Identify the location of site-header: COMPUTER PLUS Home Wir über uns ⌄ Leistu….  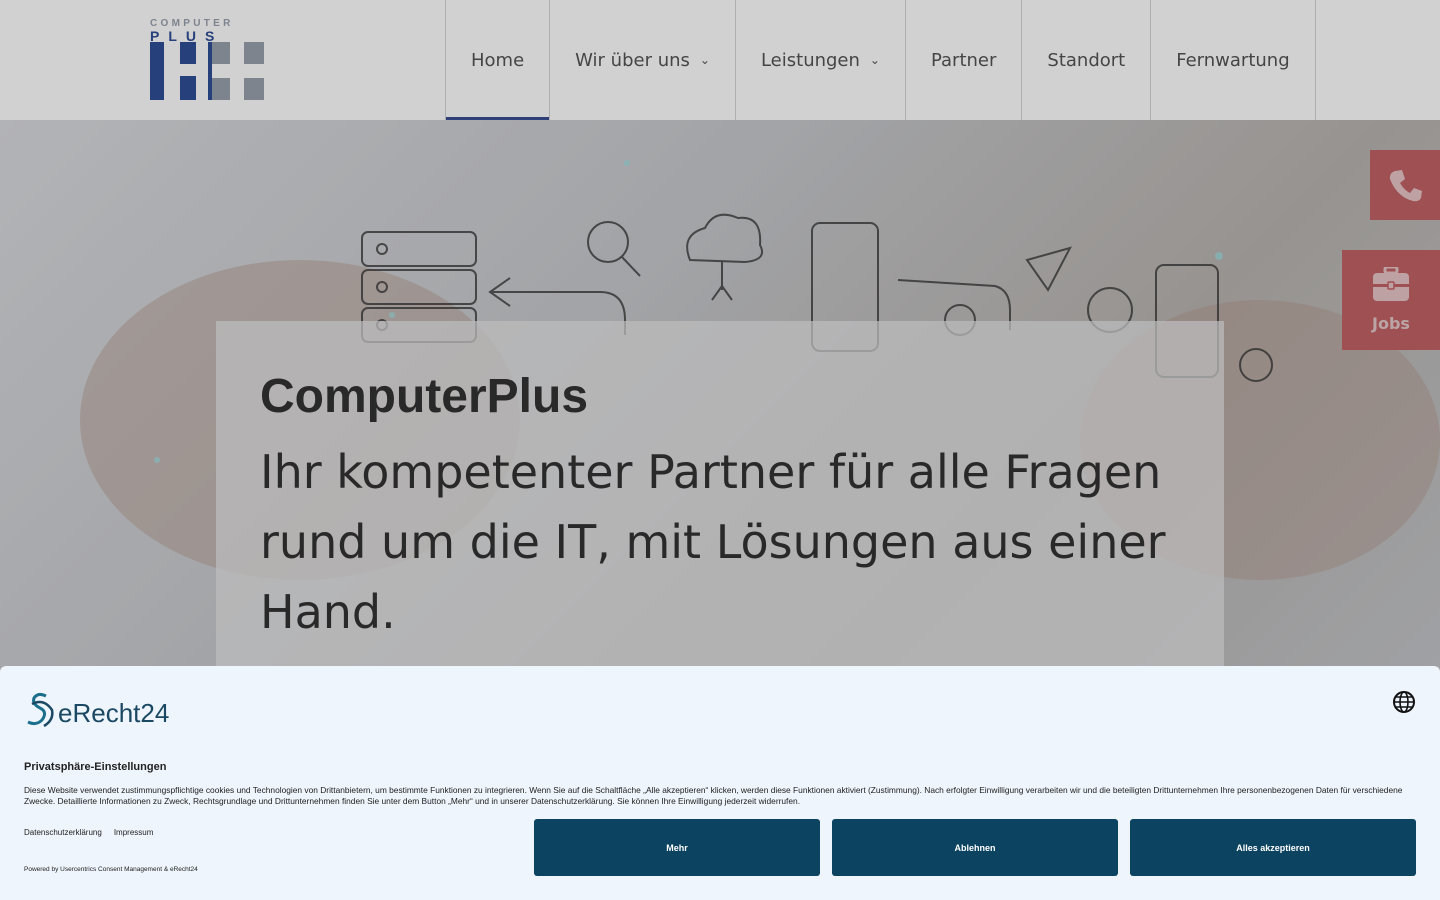
(720, 60).